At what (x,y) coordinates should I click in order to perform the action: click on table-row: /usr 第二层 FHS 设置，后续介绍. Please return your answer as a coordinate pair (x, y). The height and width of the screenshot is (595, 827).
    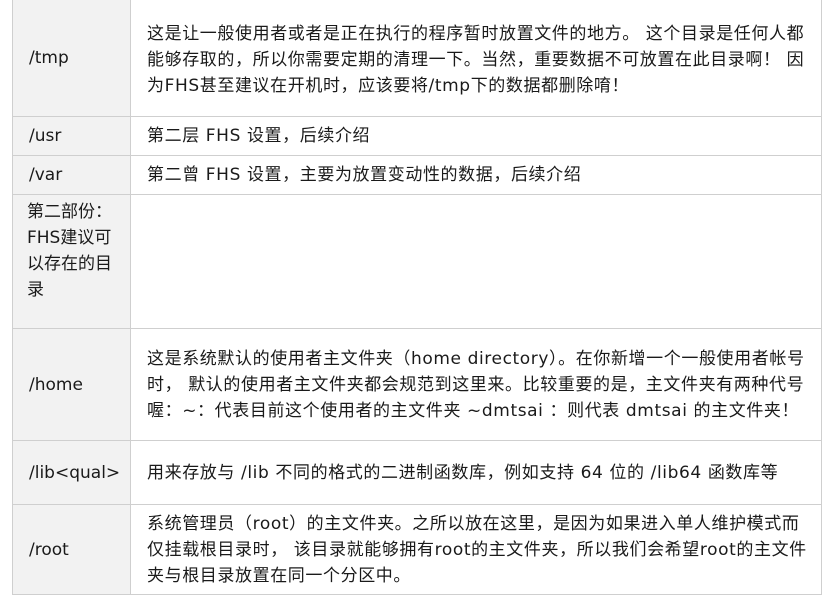
    Looking at the image, I should click on (417, 136).